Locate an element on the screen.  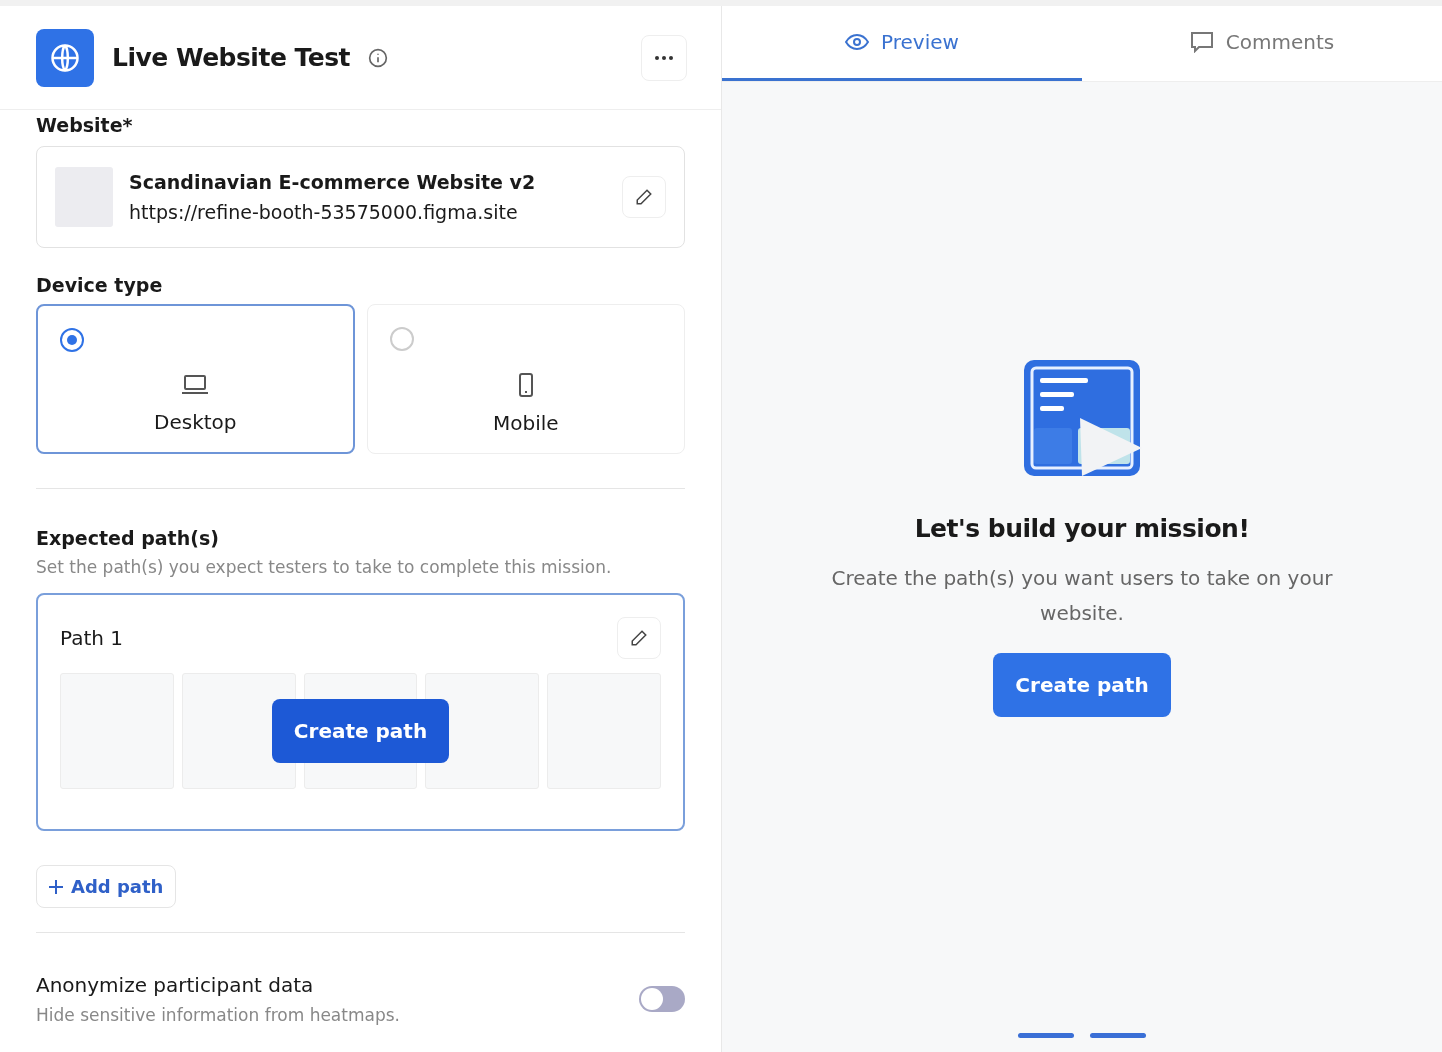
website-name: Scandinavian E-commerce Website v2 is located at coordinates (332, 182).